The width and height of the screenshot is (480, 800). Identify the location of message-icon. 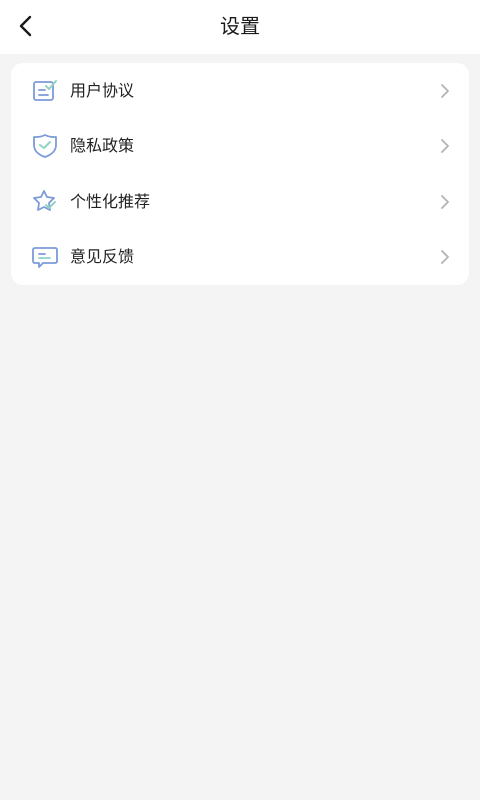
(45, 257).